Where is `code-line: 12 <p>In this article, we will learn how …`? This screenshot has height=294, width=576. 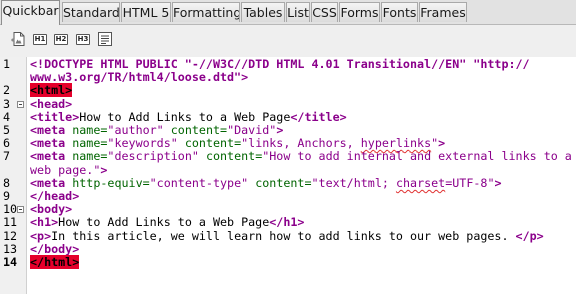
code-line: 12 <p>In this article, we will learn how … is located at coordinates (288, 235).